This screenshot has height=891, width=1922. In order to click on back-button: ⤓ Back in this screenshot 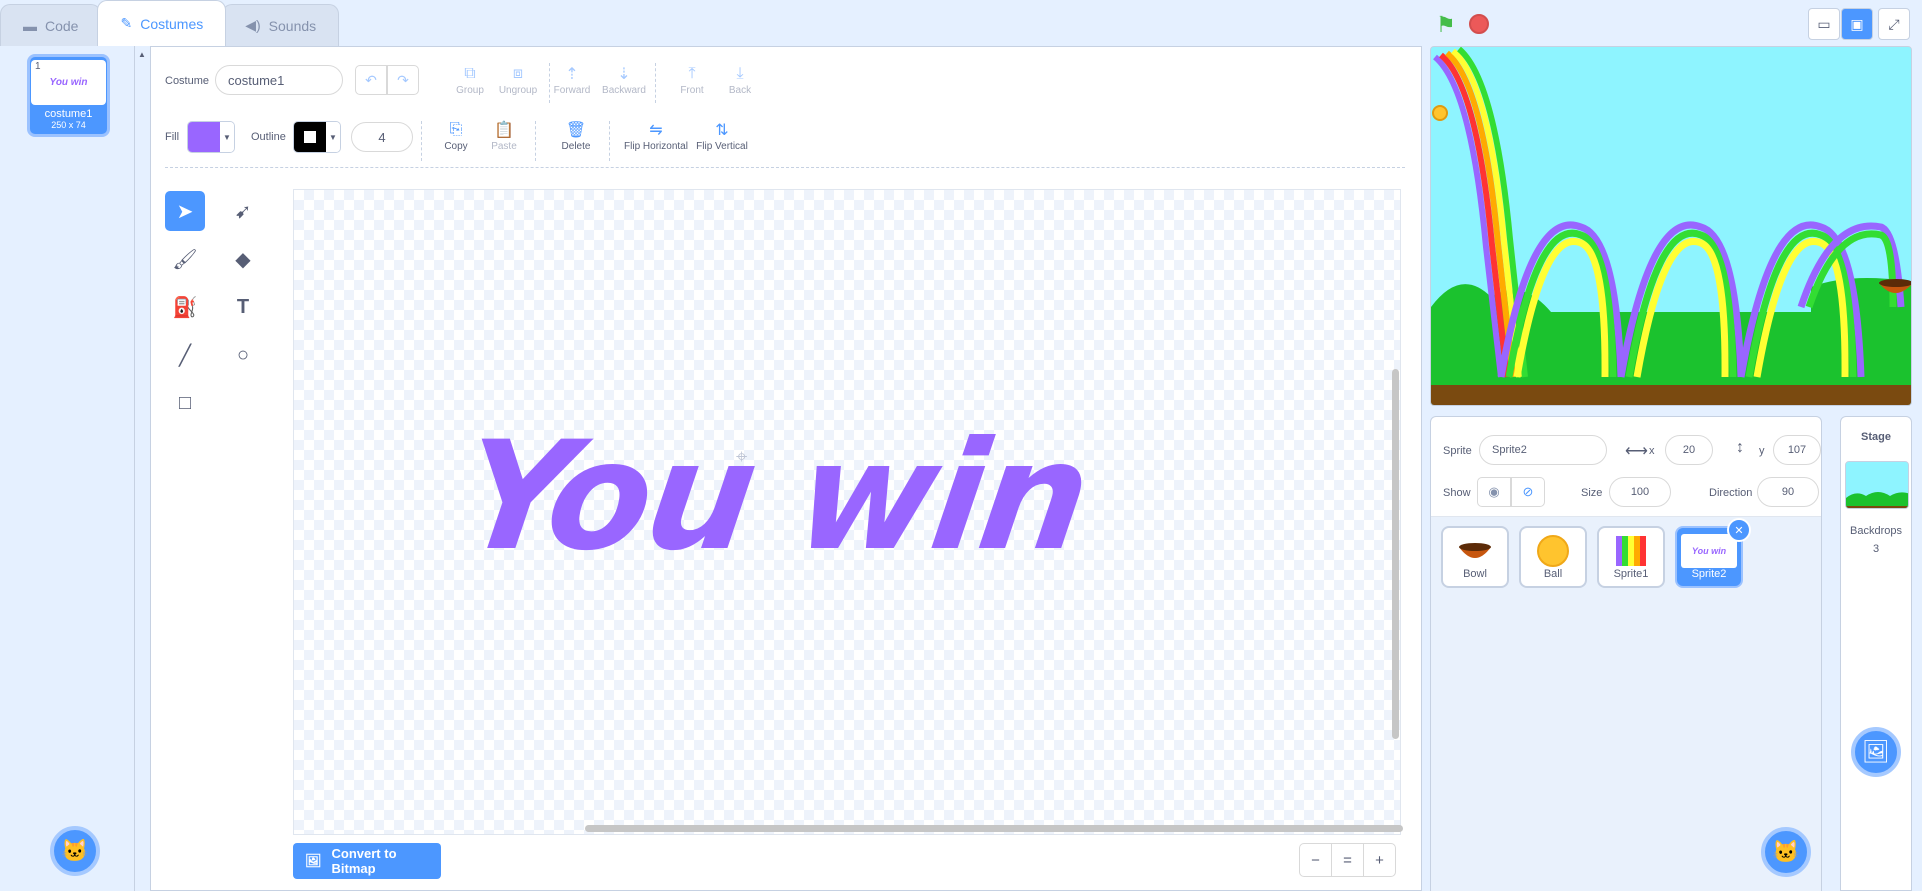, I will do `click(740, 85)`.